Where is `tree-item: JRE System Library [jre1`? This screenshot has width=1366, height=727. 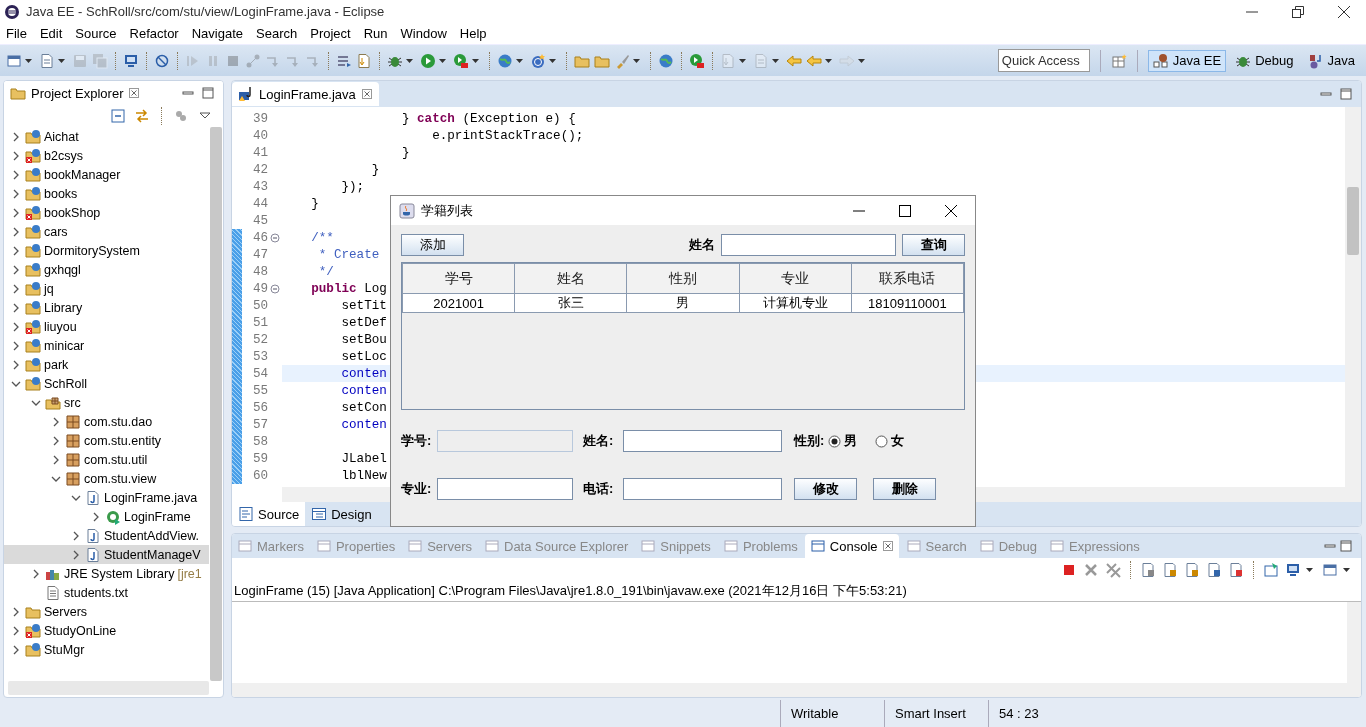 tree-item: JRE System Library [jre1 is located at coordinates (106, 573).